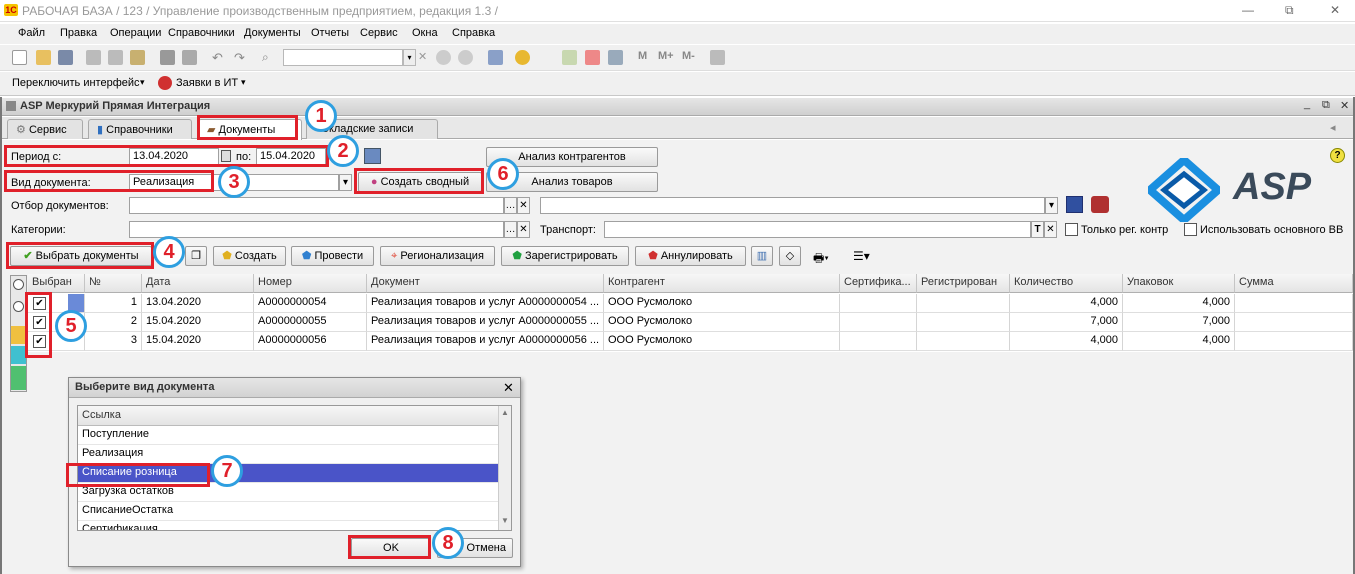 The height and width of the screenshot is (574, 1355). I want to click on only-reg-checkbox, so click(1071, 229).